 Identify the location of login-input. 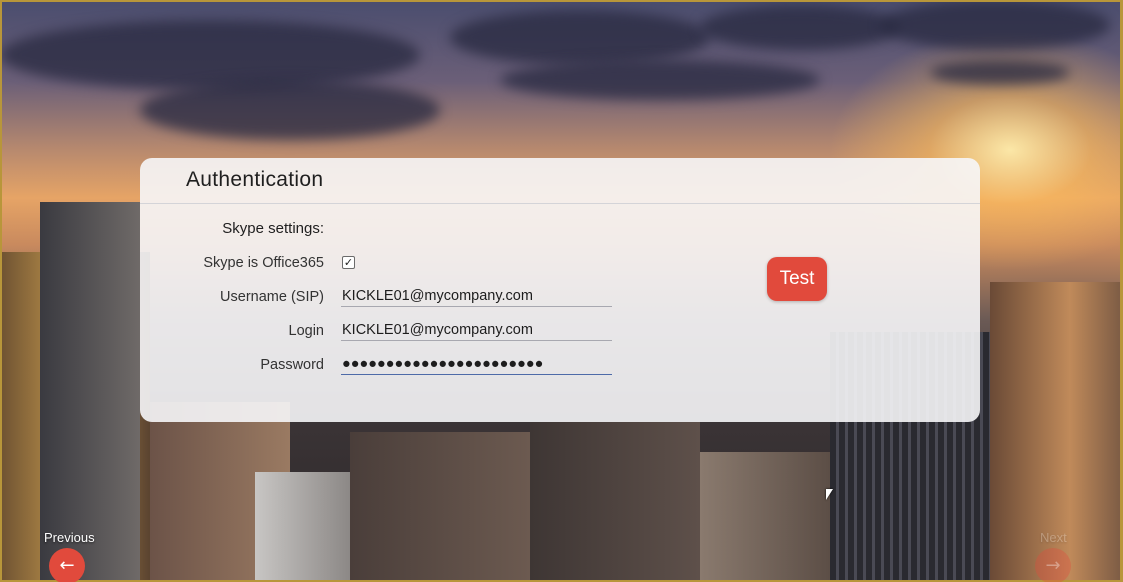
(476, 330).